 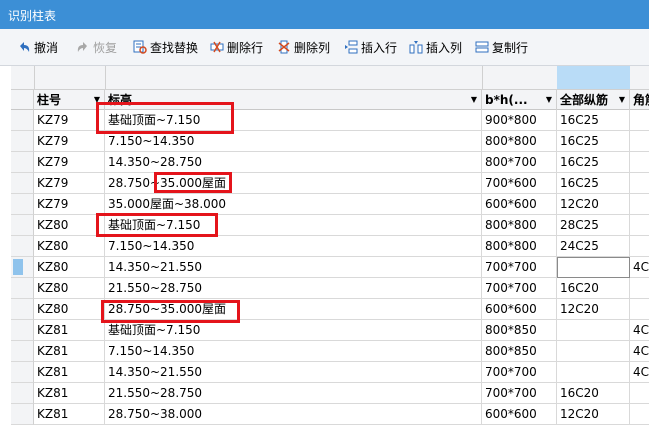 What do you see at coordinates (593, 267) in the screenshot?
I see `active-cell` at bounding box center [593, 267].